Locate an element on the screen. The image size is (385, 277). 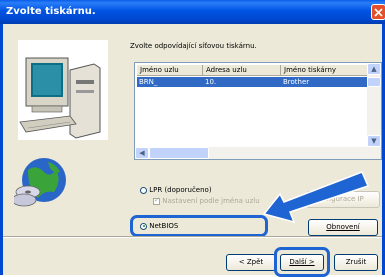
close-icon is located at coordinates (378, 12).